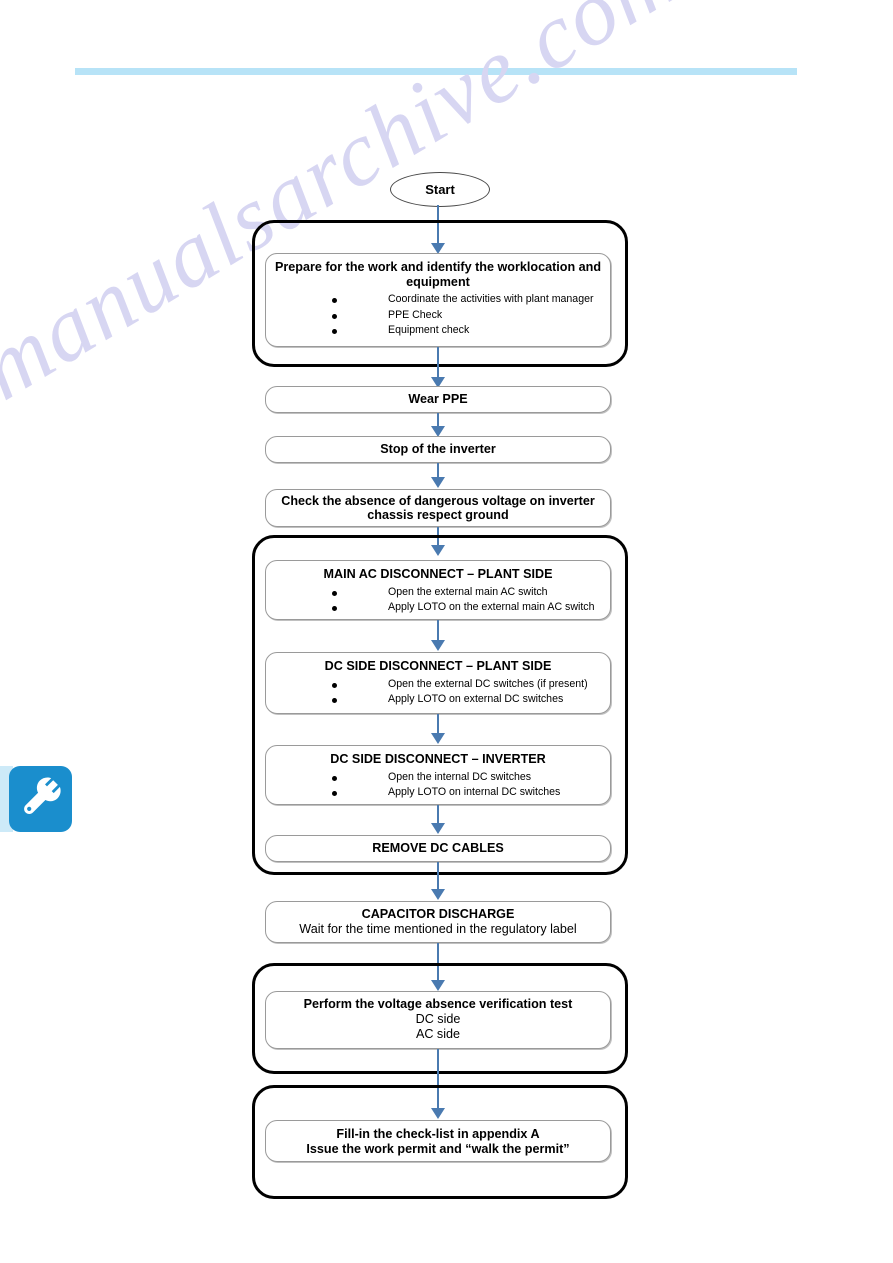  Describe the element at coordinates (471, 778) in the screenshot. I see `list-item: Open the internal DC switches` at that location.